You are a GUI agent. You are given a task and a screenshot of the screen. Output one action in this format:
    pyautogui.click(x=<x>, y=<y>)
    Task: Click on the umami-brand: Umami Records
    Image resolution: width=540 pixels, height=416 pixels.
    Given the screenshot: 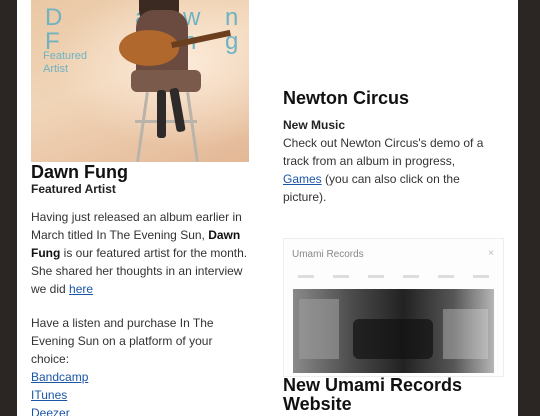 What is the action you would take?
    pyautogui.click(x=328, y=254)
    